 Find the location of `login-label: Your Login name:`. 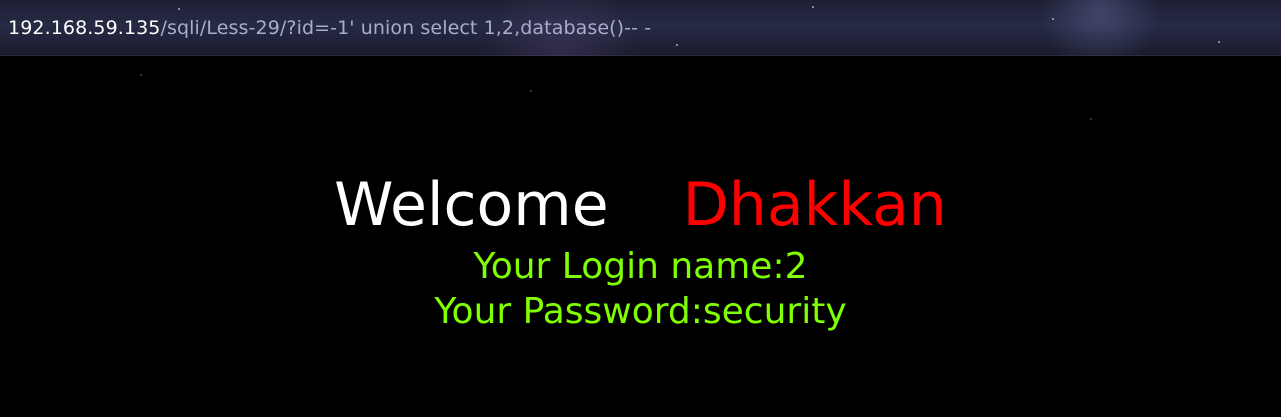

login-label: Your Login name: is located at coordinates (629, 266).